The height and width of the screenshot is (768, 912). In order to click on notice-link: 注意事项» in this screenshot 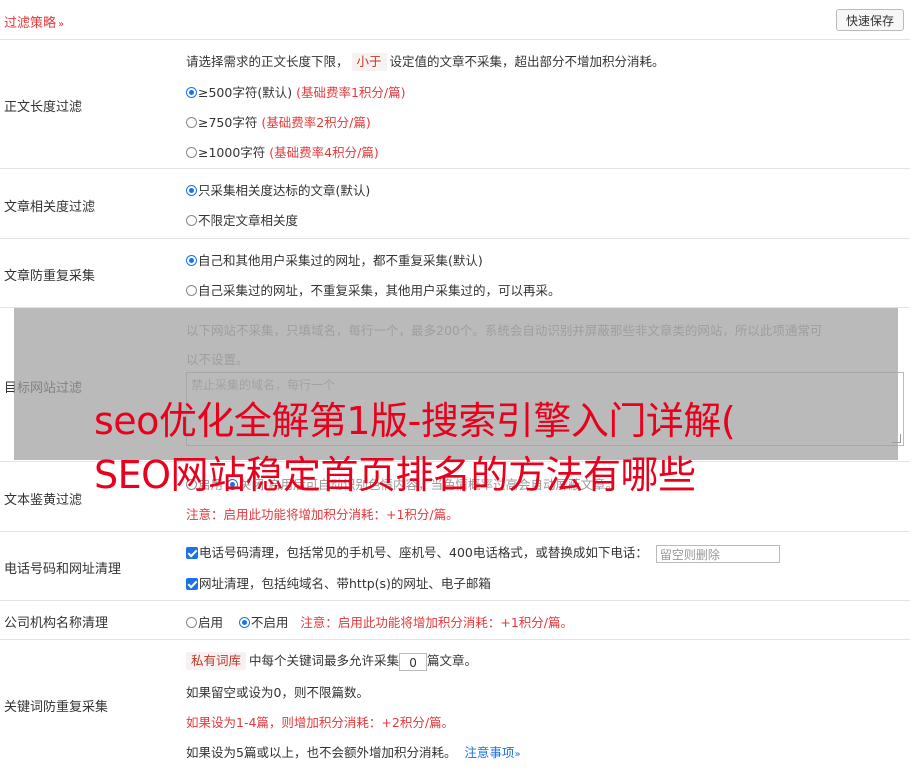, I will do `click(492, 752)`.